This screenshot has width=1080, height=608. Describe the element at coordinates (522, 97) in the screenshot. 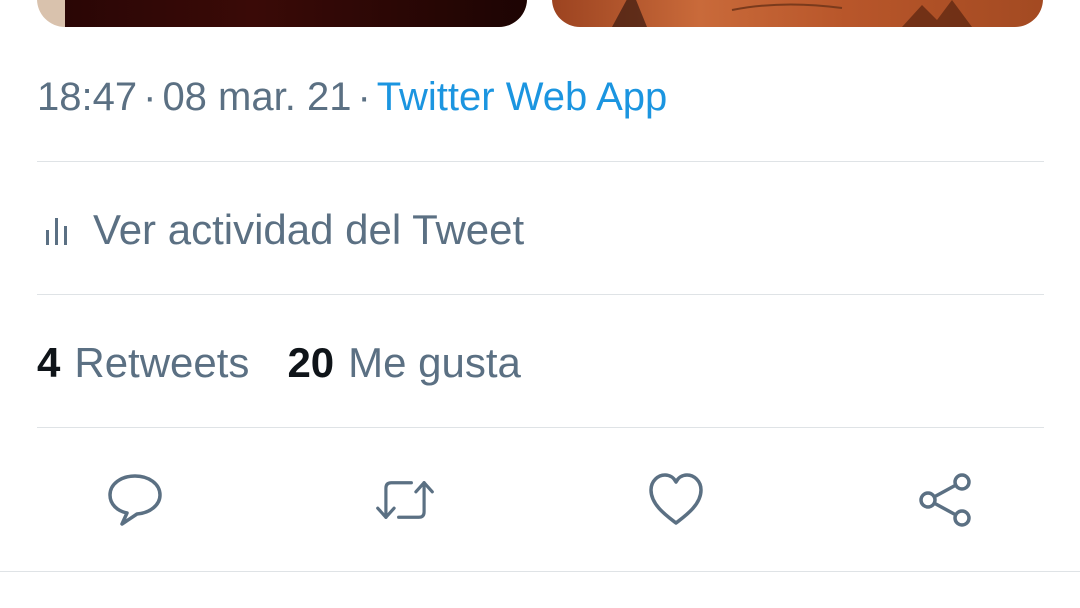

I see `tweet-source-link: Twitter Web App` at that location.